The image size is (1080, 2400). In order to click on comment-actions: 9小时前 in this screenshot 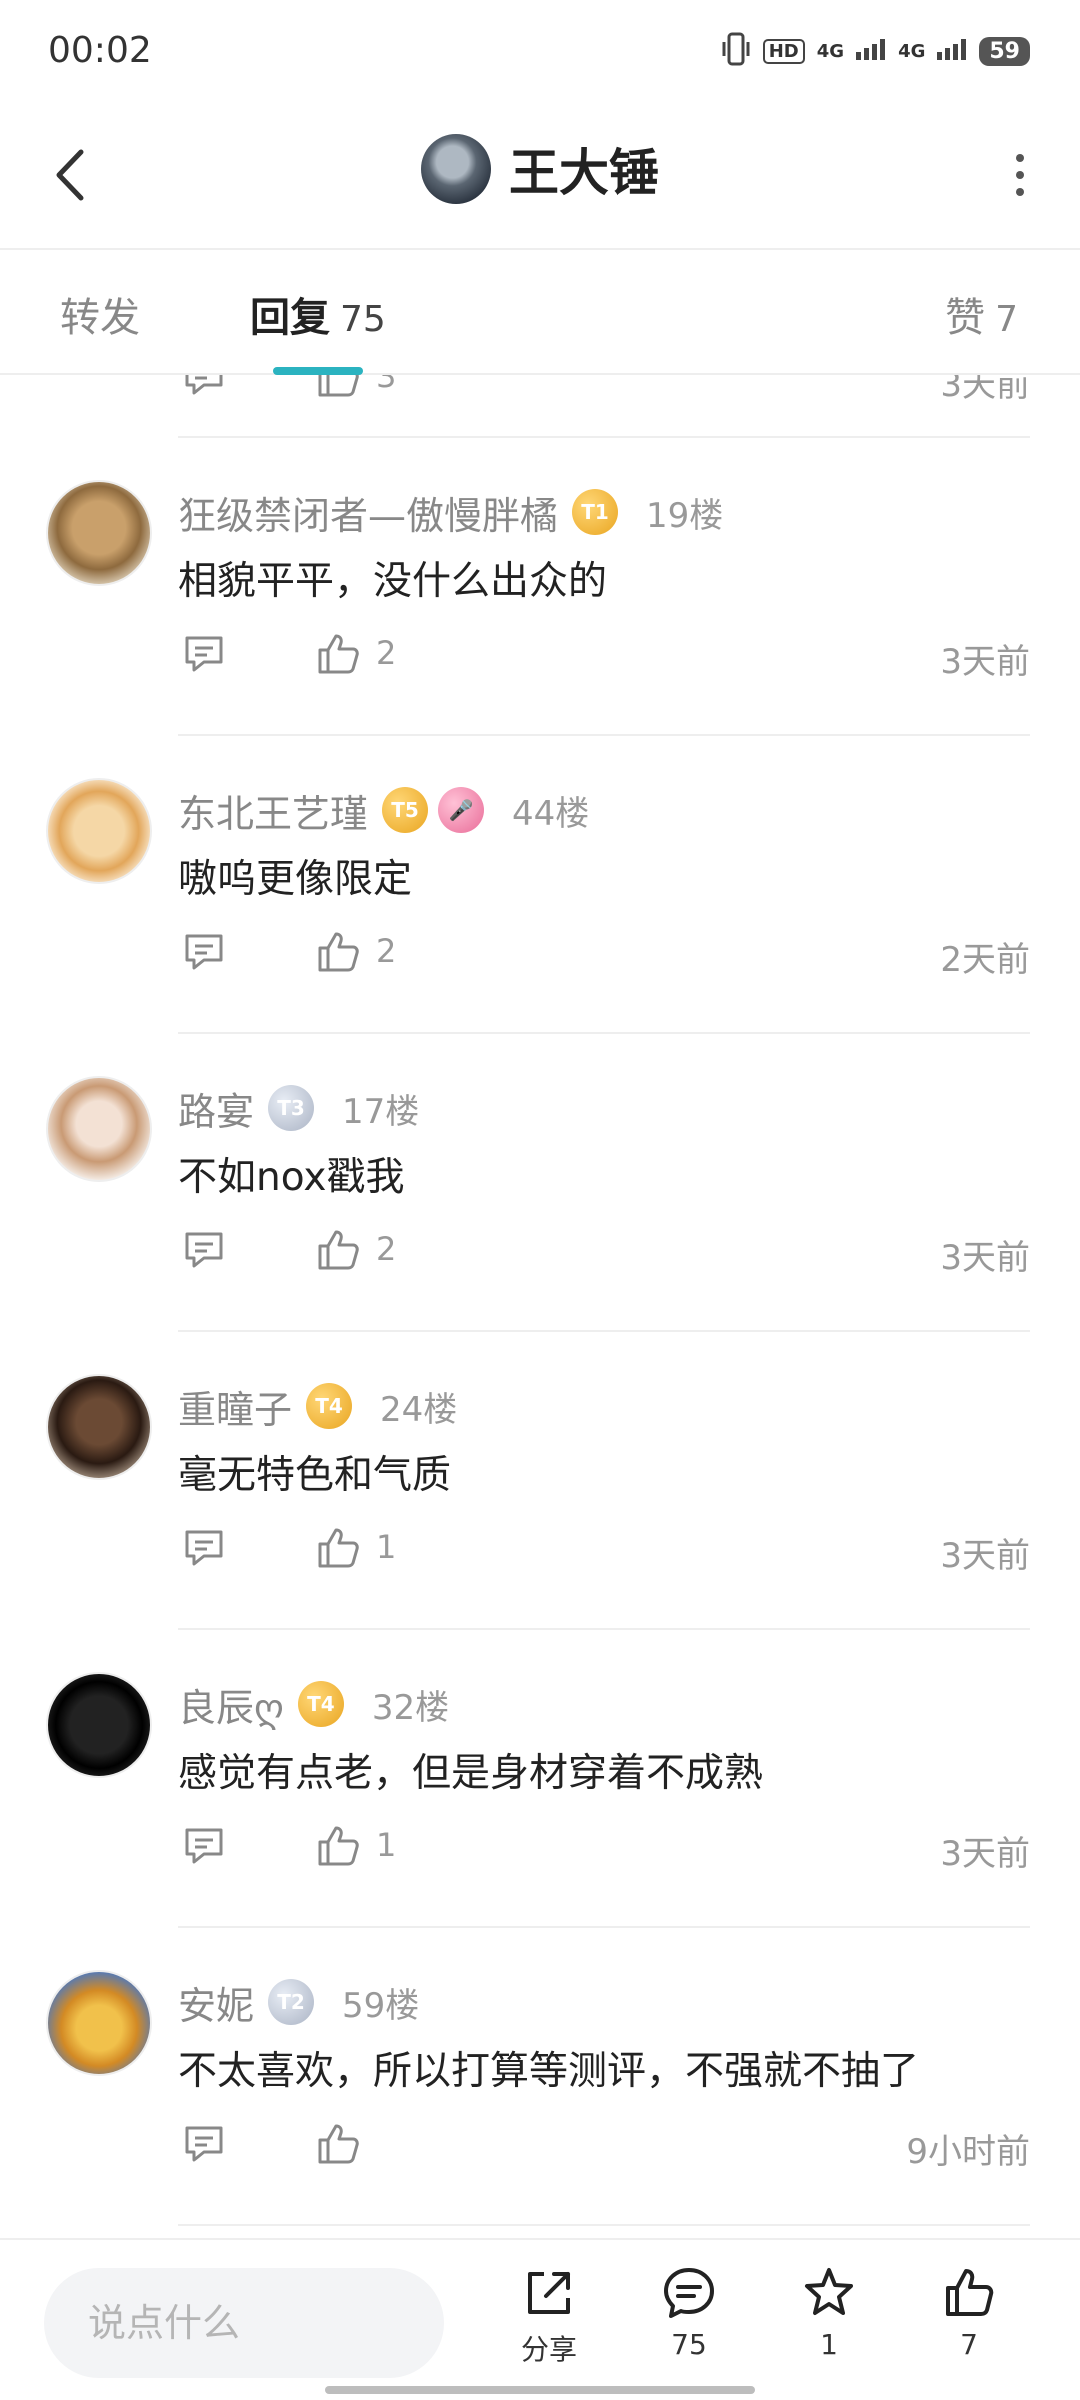, I will do `click(604, 2144)`.